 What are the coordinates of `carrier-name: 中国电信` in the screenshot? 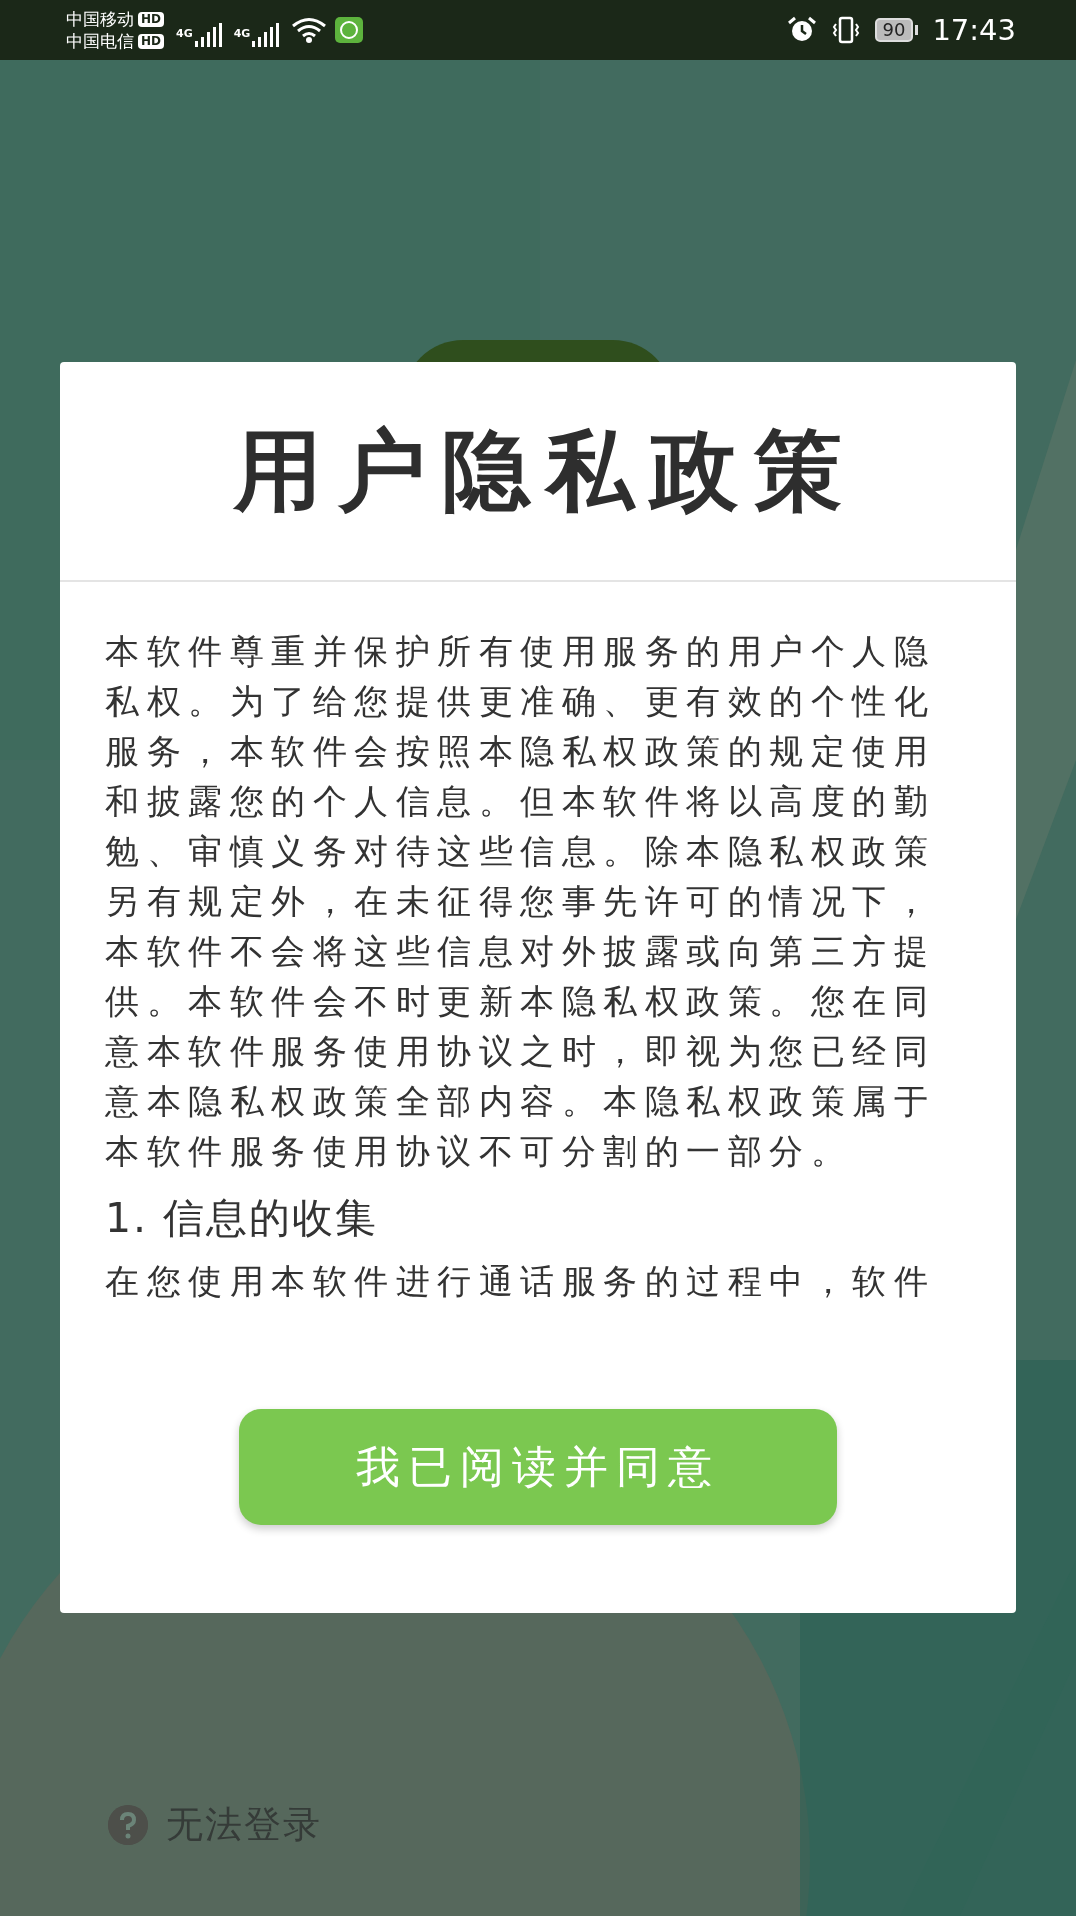 It's located at (100, 41).